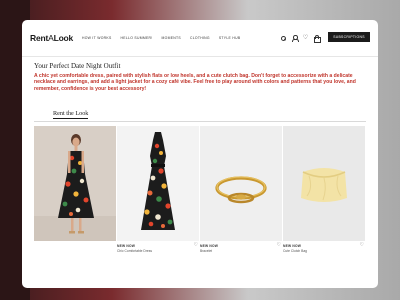 Image resolution: width=400 pixels, height=300 pixels. Describe the element at coordinates (134, 251) in the screenshot. I see `product-name: Chic Comfortable Dress` at that location.